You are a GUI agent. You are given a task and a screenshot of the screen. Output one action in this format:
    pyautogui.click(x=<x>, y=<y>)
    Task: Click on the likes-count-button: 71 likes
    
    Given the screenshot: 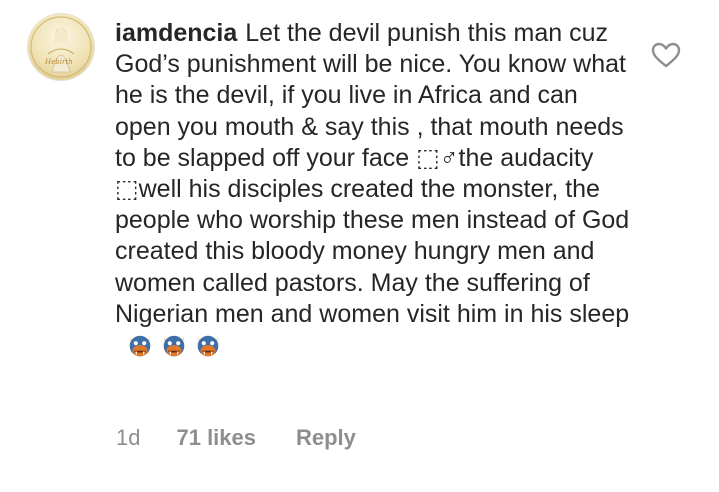 What is the action you would take?
    pyautogui.click(x=216, y=438)
    